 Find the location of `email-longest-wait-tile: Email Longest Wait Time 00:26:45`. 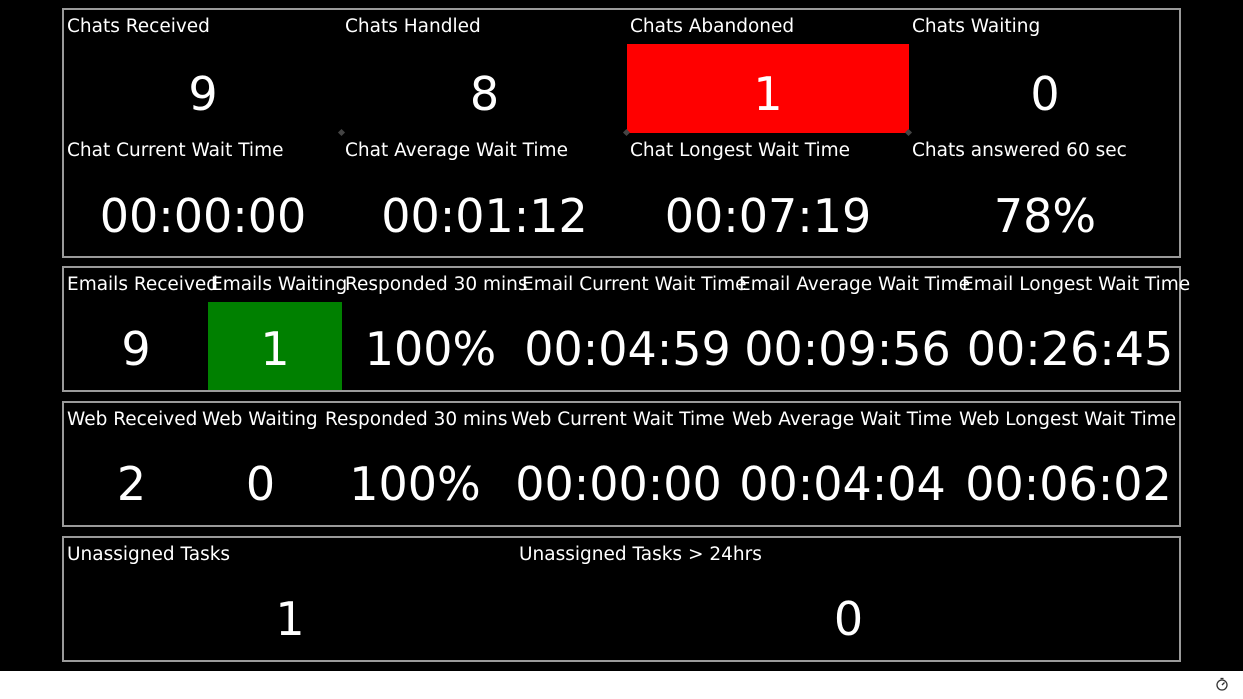

email-longest-wait-tile: Email Longest Wait Time 00:26:45 is located at coordinates (1074, 329).